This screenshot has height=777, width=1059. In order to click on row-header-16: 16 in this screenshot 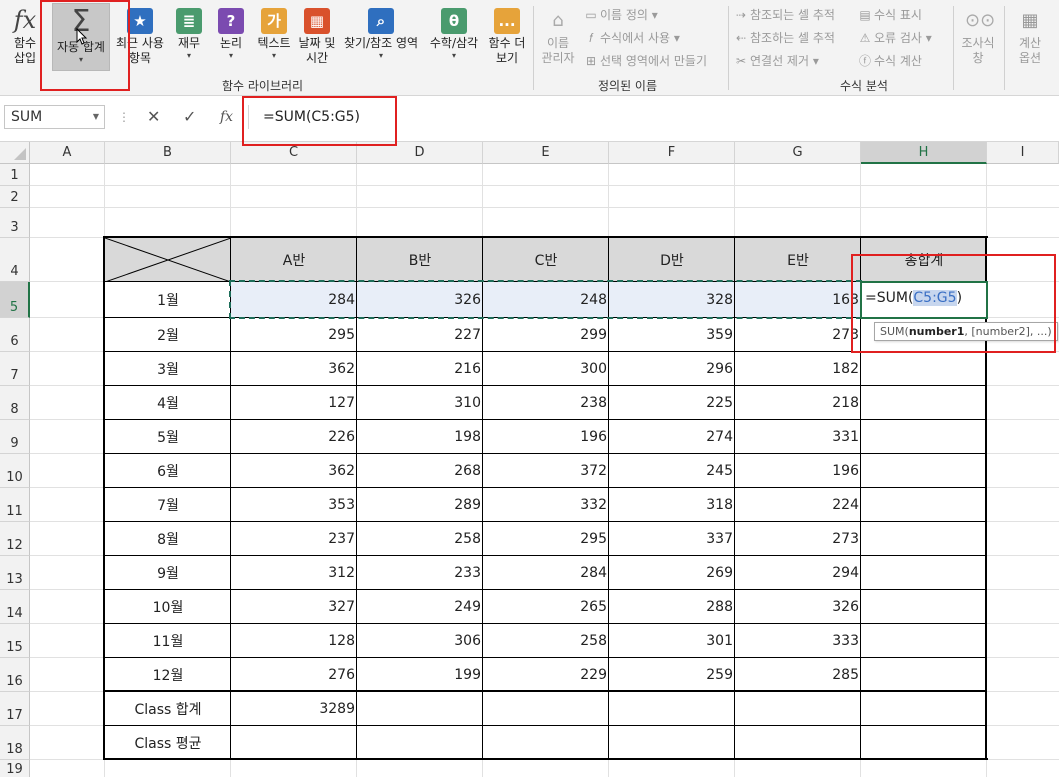, I will do `click(15, 675)`.